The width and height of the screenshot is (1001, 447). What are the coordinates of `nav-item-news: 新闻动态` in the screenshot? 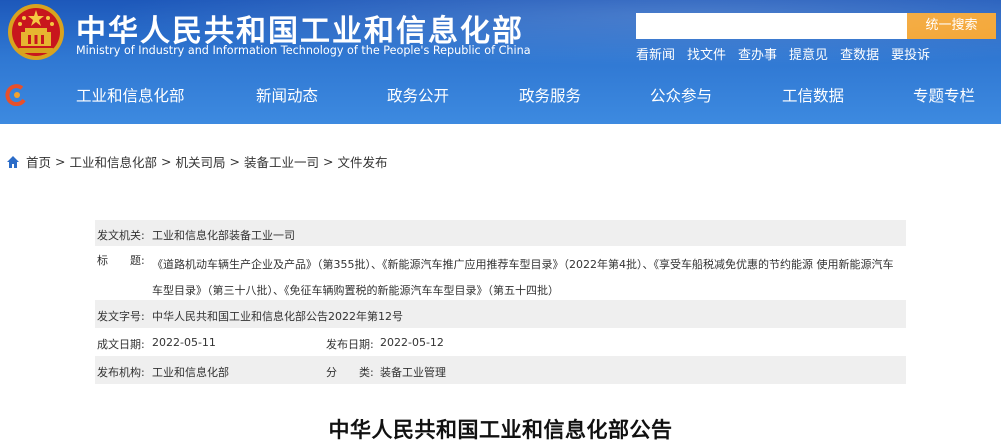 It's located at (287, 95).